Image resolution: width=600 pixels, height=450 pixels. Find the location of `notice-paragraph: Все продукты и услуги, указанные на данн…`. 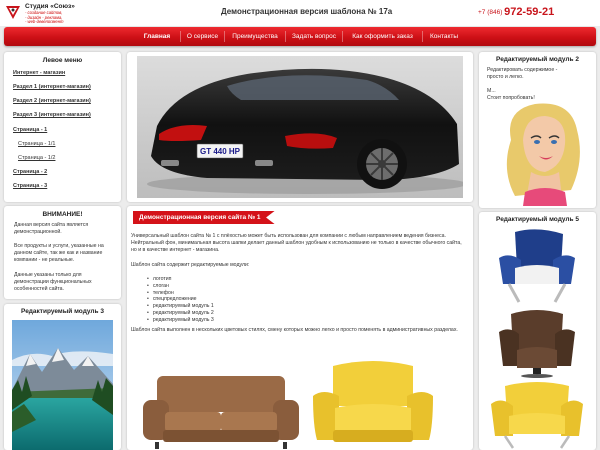

notice-paragraph: Все продукты и услуги, указанные на данн… is located at coordinates (59, 253).